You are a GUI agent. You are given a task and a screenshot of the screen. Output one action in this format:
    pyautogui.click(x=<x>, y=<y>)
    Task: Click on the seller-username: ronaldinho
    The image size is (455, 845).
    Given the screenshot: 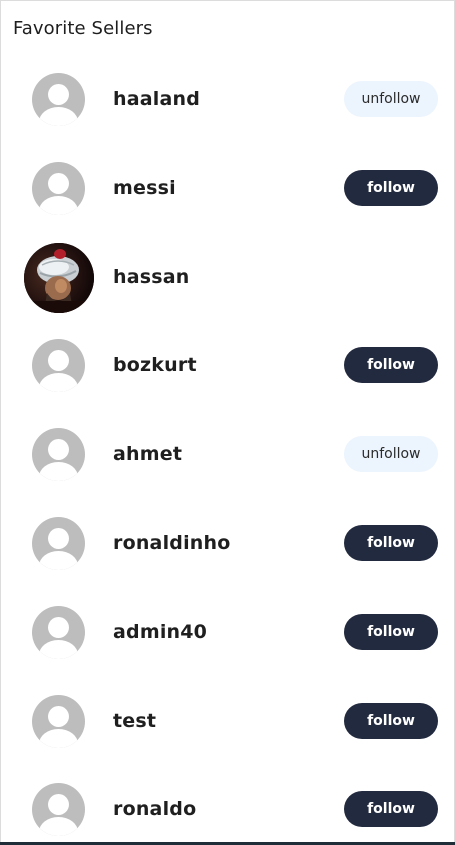 What is the action you would take?
    pyautogui.click(x=172, y=543)
    